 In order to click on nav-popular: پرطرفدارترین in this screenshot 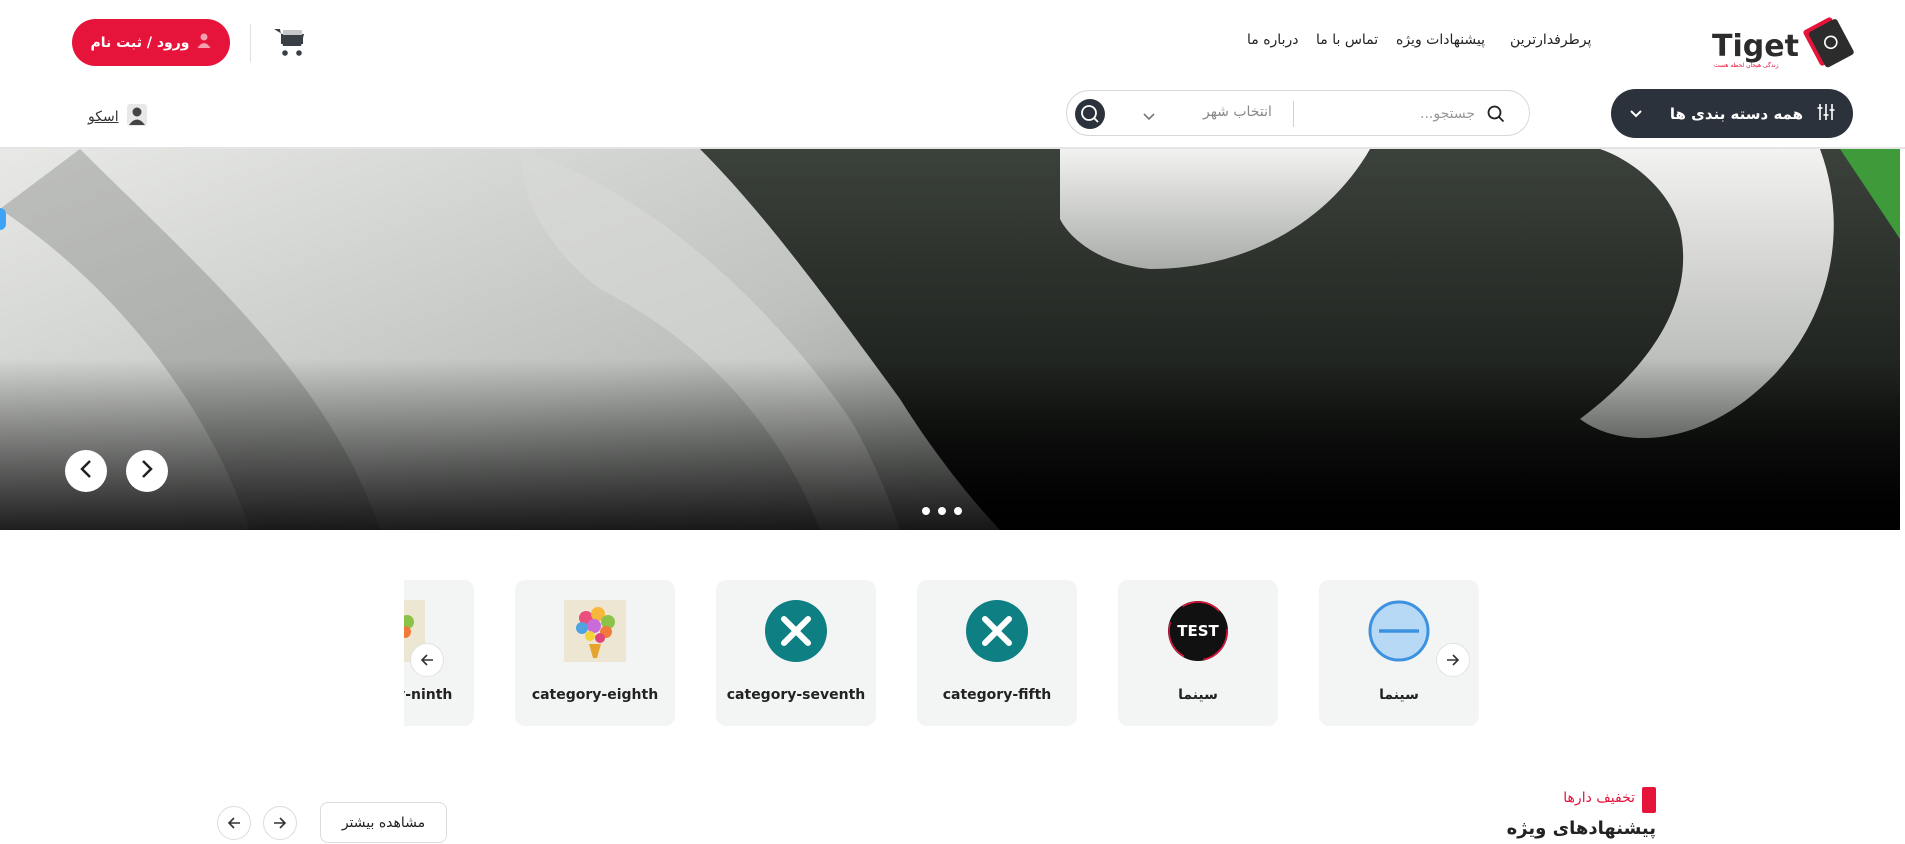, I will do `click(1550, 40)`.